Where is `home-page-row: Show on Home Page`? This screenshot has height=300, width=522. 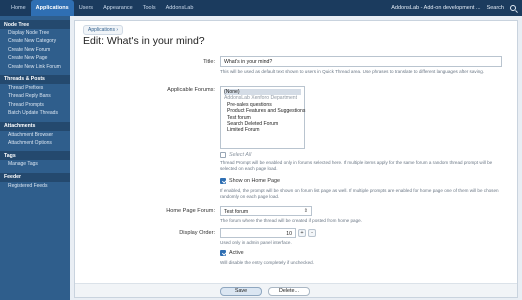
home-page-row: Show on Home Page is located at coordinates (250, 181).